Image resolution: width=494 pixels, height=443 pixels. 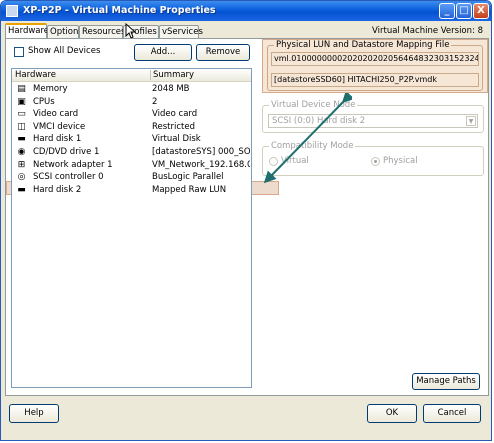 I want to click on hardware-name: Network adapter 1, so click(x=73, y=164).